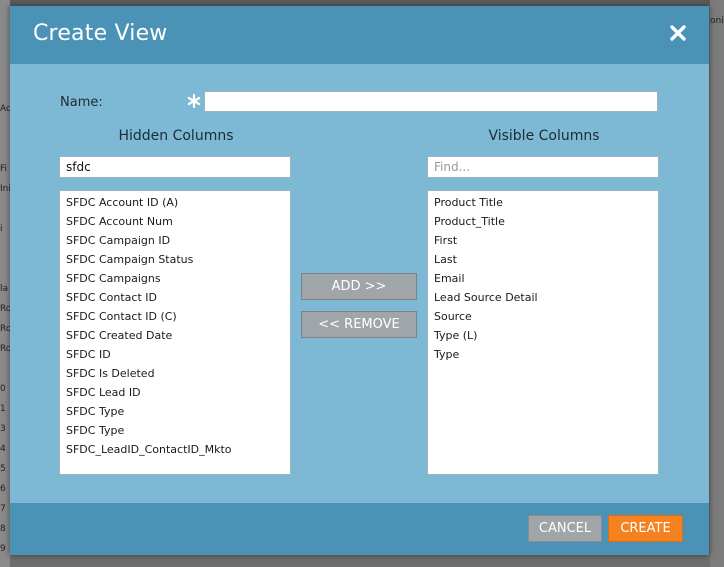 The height and width of the screenshot is (567, 724). Describe the element at coordinates (543, 259) in the screenshot. I see `list-item: Last` at that location.